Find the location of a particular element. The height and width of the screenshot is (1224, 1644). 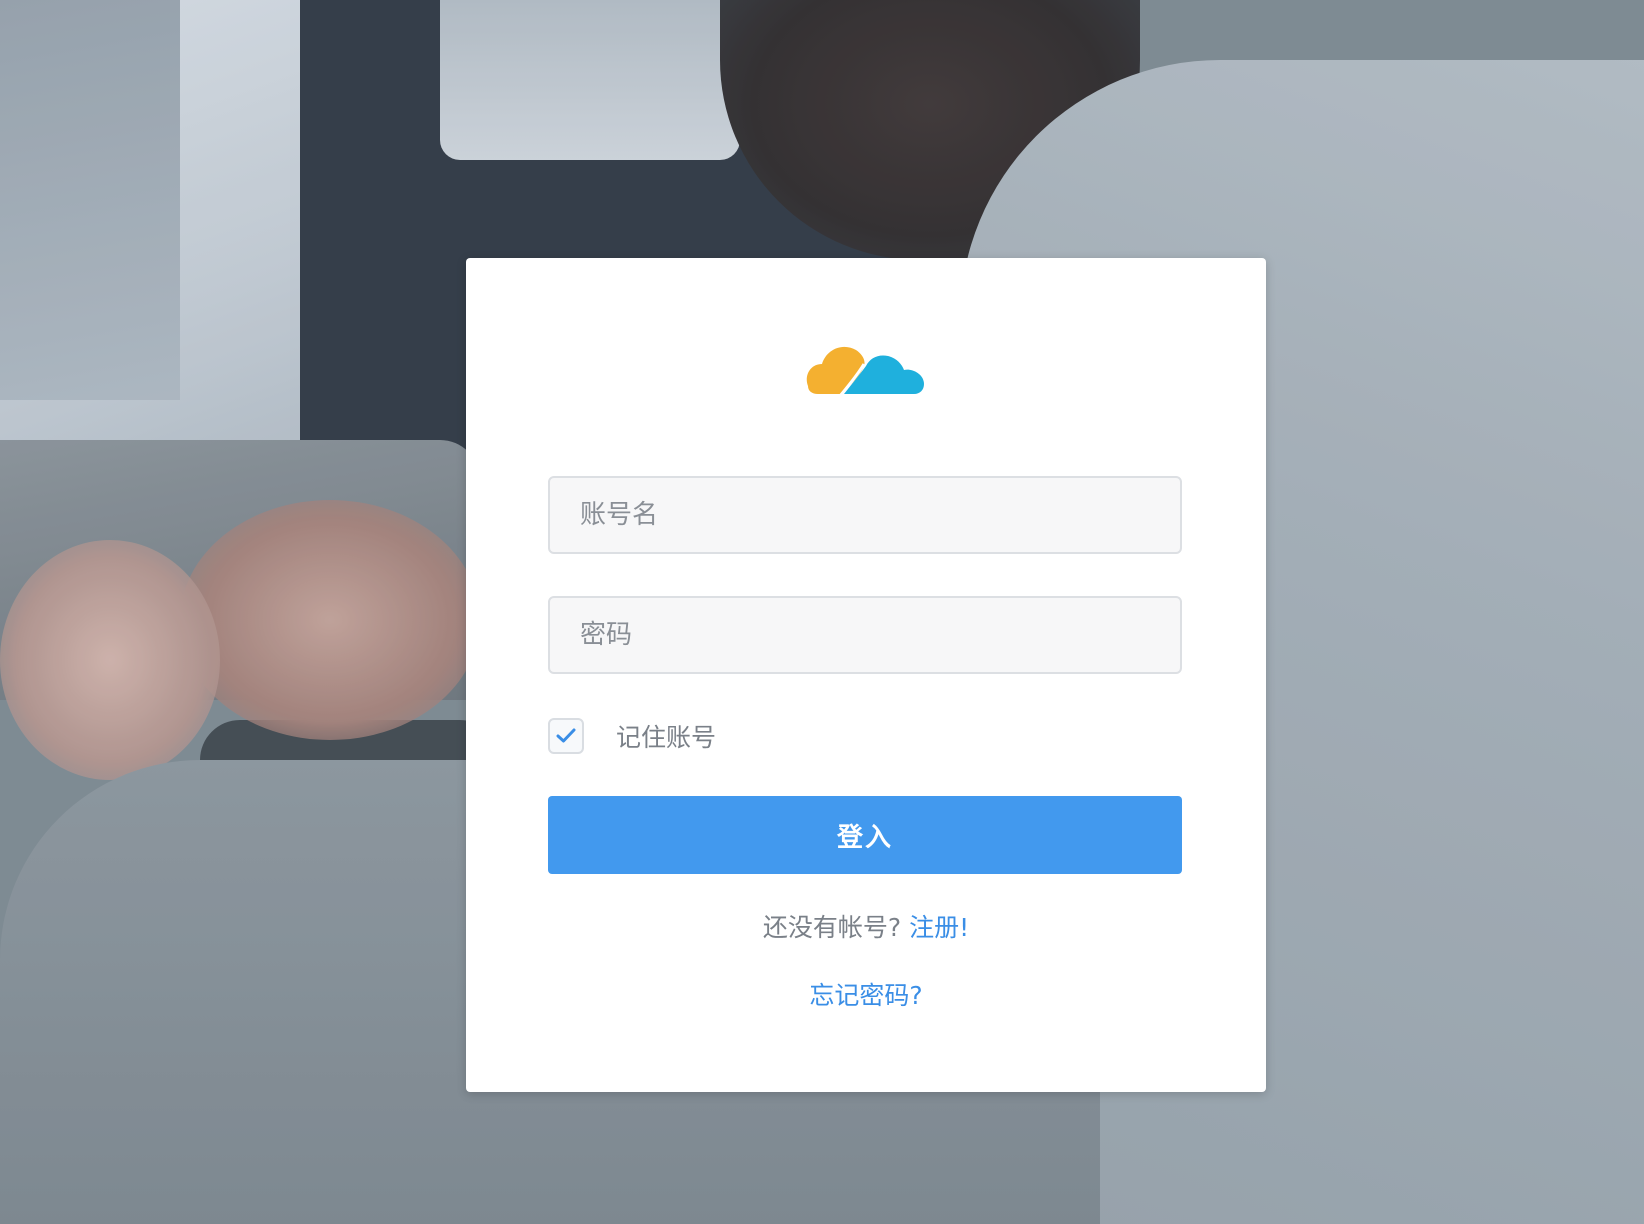

username-input is located at coordinates (865, 515).